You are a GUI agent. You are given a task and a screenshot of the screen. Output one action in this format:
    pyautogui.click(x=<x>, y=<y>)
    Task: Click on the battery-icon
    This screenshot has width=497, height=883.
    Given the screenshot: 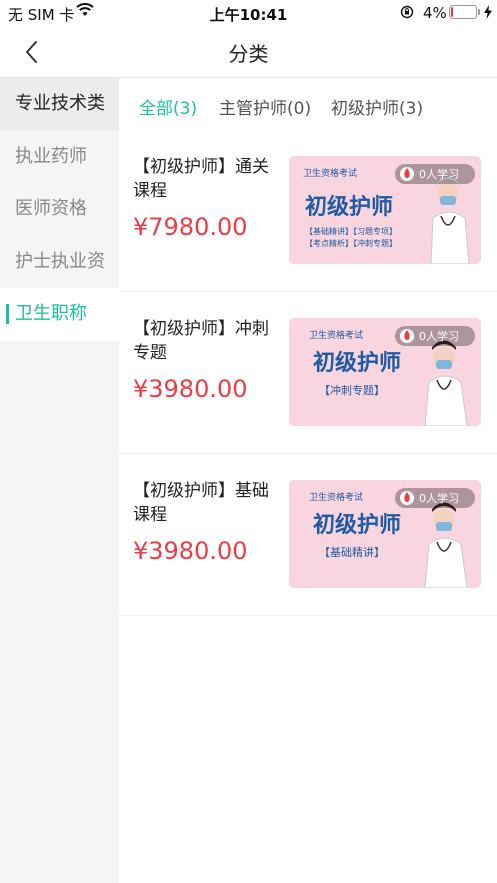 What is the action you would take?
    pyautogui.click(x=463, y=12)
    